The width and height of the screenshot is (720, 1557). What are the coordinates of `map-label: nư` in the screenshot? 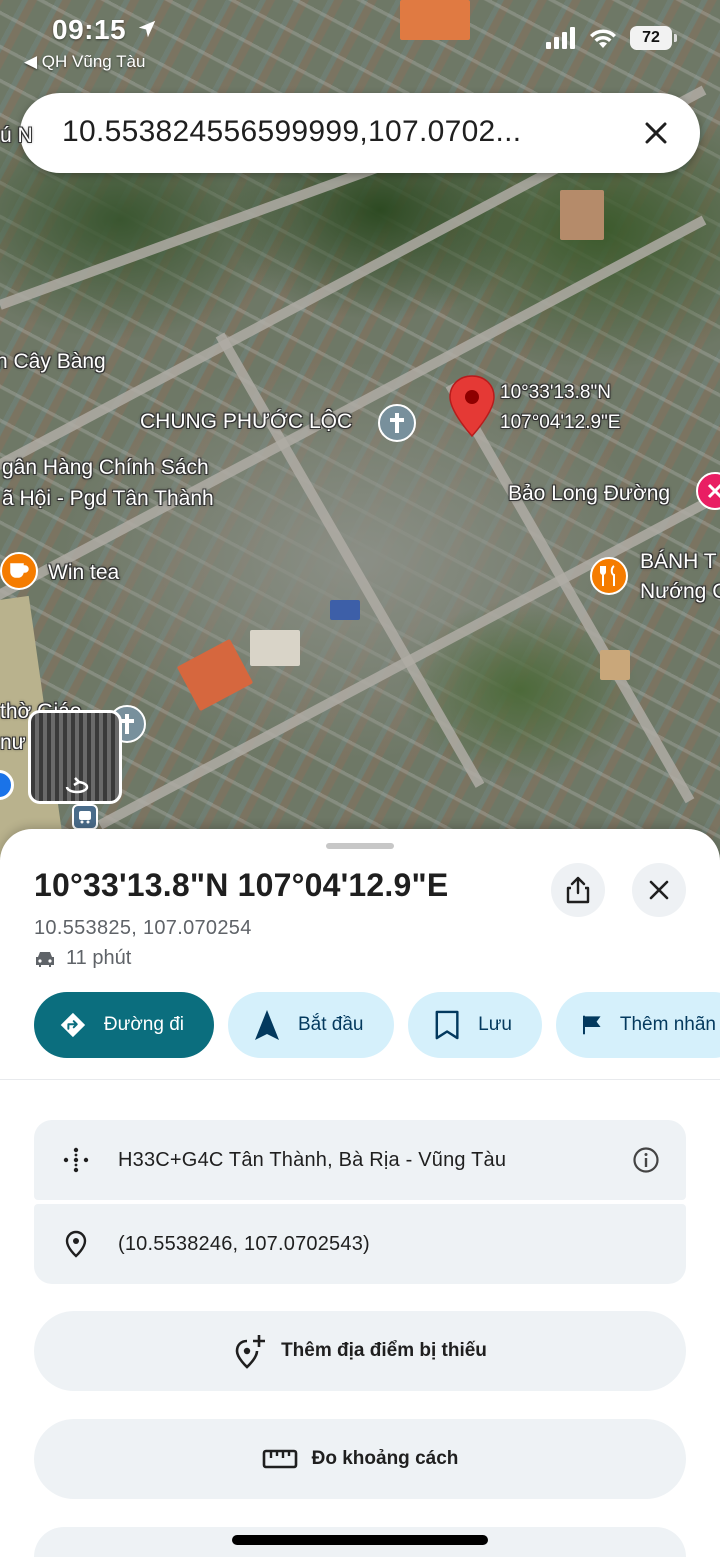 It's located at (13, 743).